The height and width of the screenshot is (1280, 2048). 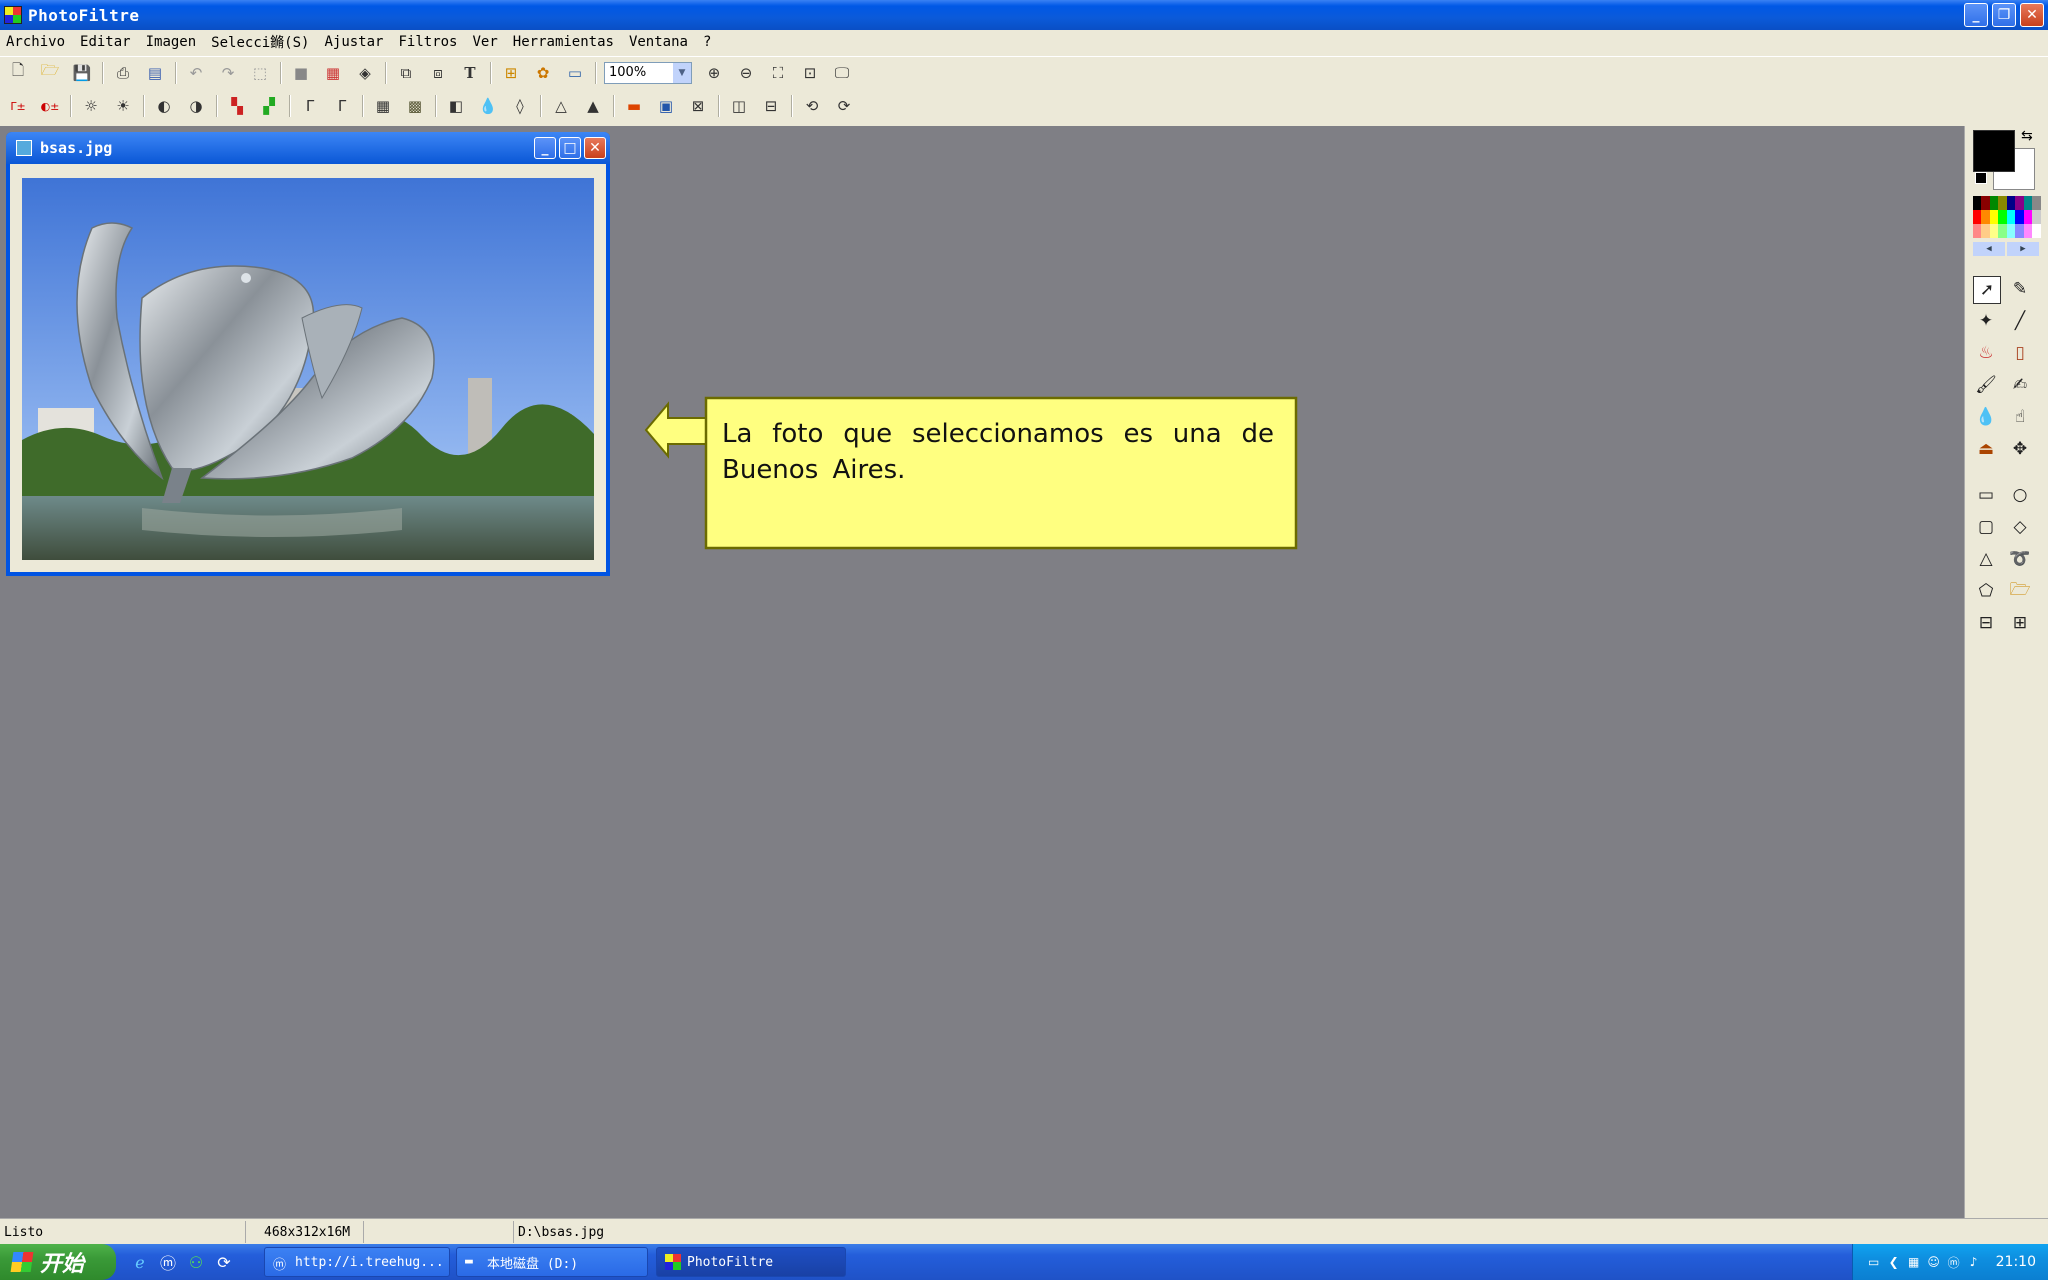 What do you see at coordinates (342, 106) in the screenshot?
I see `gamma-up-icon: Γ` at bounding box center [342, 106].